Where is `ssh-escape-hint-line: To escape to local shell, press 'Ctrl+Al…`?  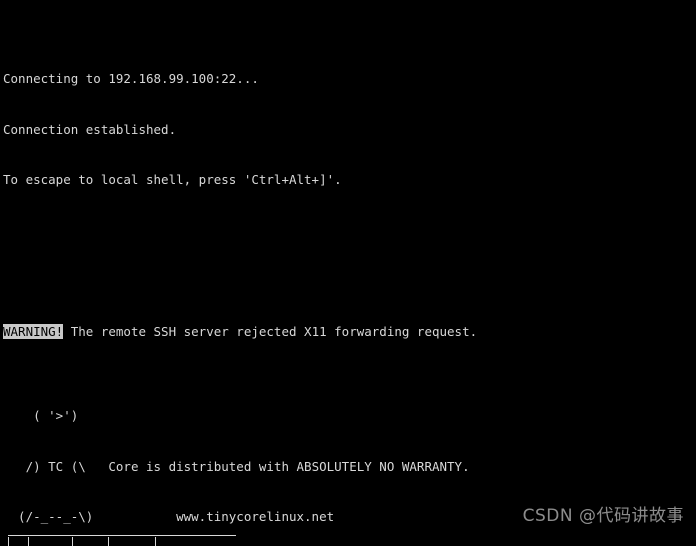
ssh-escape-hint-line: To escape to local shell, press 'Ctrl+Al… is located at coordinates (349, 180).